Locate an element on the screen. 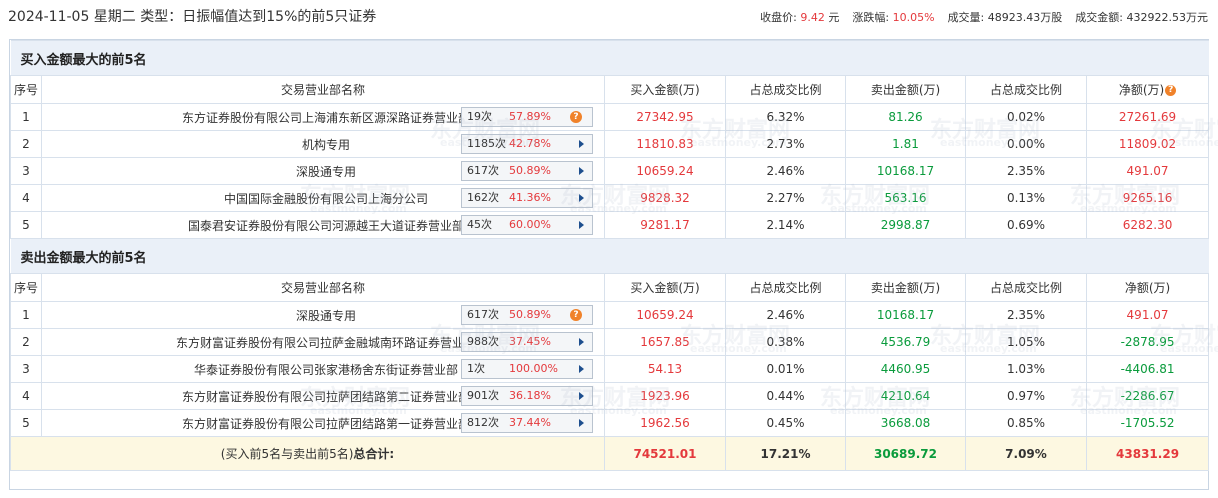 The image size is (1218, 498). buy-amount: 27342.95 is located at coordinates (665, 117).